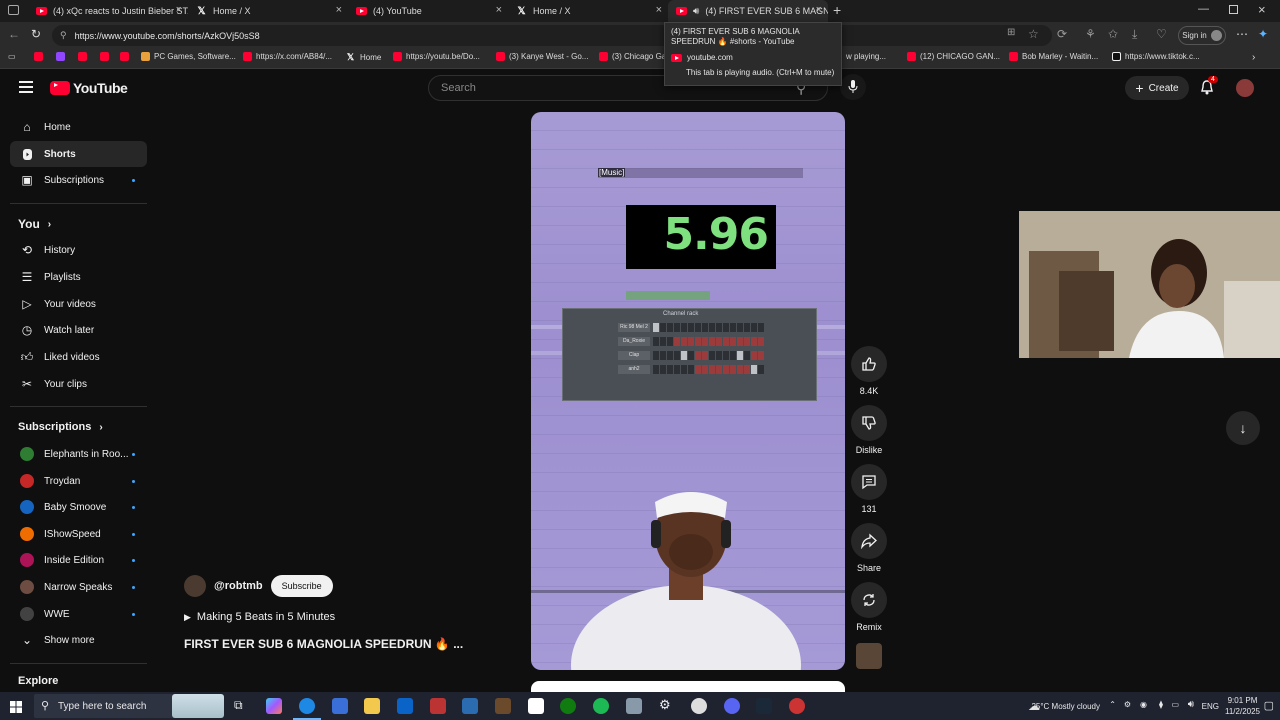 This screenshot has height=720, width=1280. Describe the element at coordinates (1143, 704) in the screenshot. I see `tray-app-icon: ◉` at that location.